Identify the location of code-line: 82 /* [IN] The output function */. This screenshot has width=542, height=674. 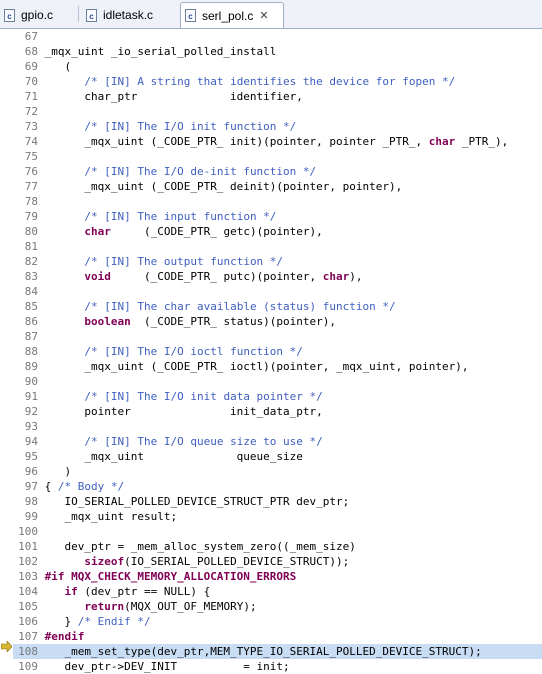
(277, 261).